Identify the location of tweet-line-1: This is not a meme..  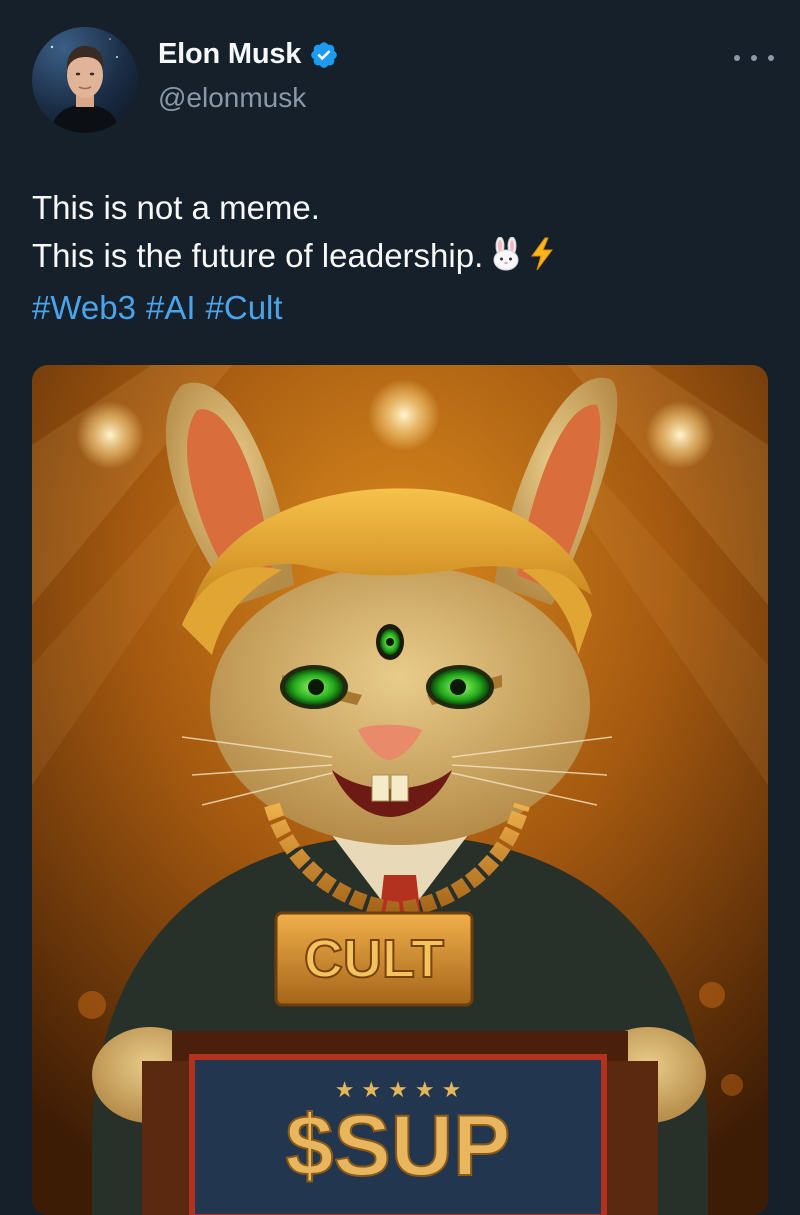
(176, 207).